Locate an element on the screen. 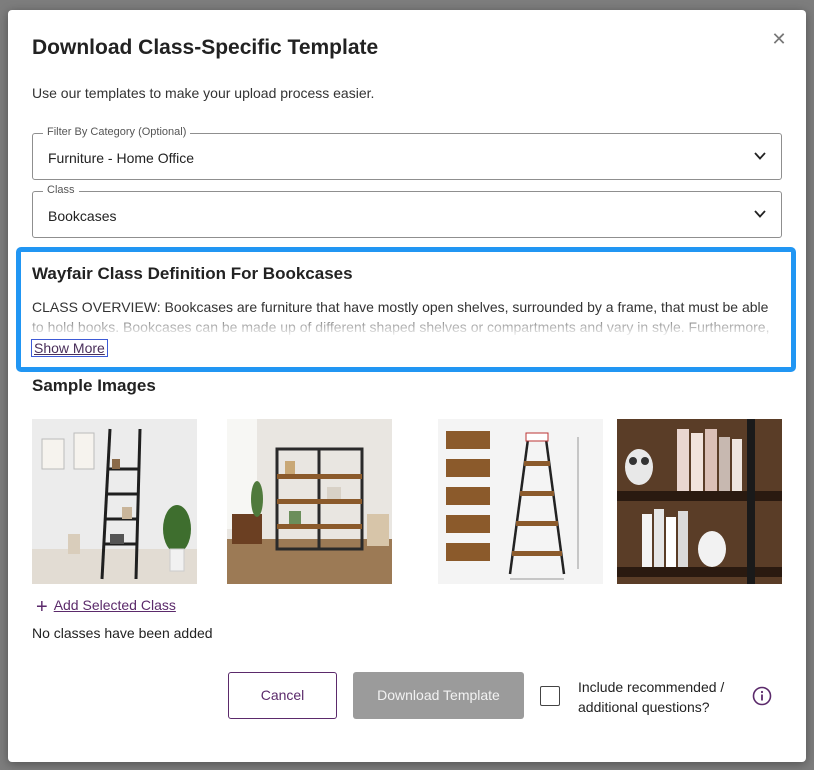 The height and width of the screenshot is (770, 814). cancel-button: Cancel is located at coordinates (282, 695).